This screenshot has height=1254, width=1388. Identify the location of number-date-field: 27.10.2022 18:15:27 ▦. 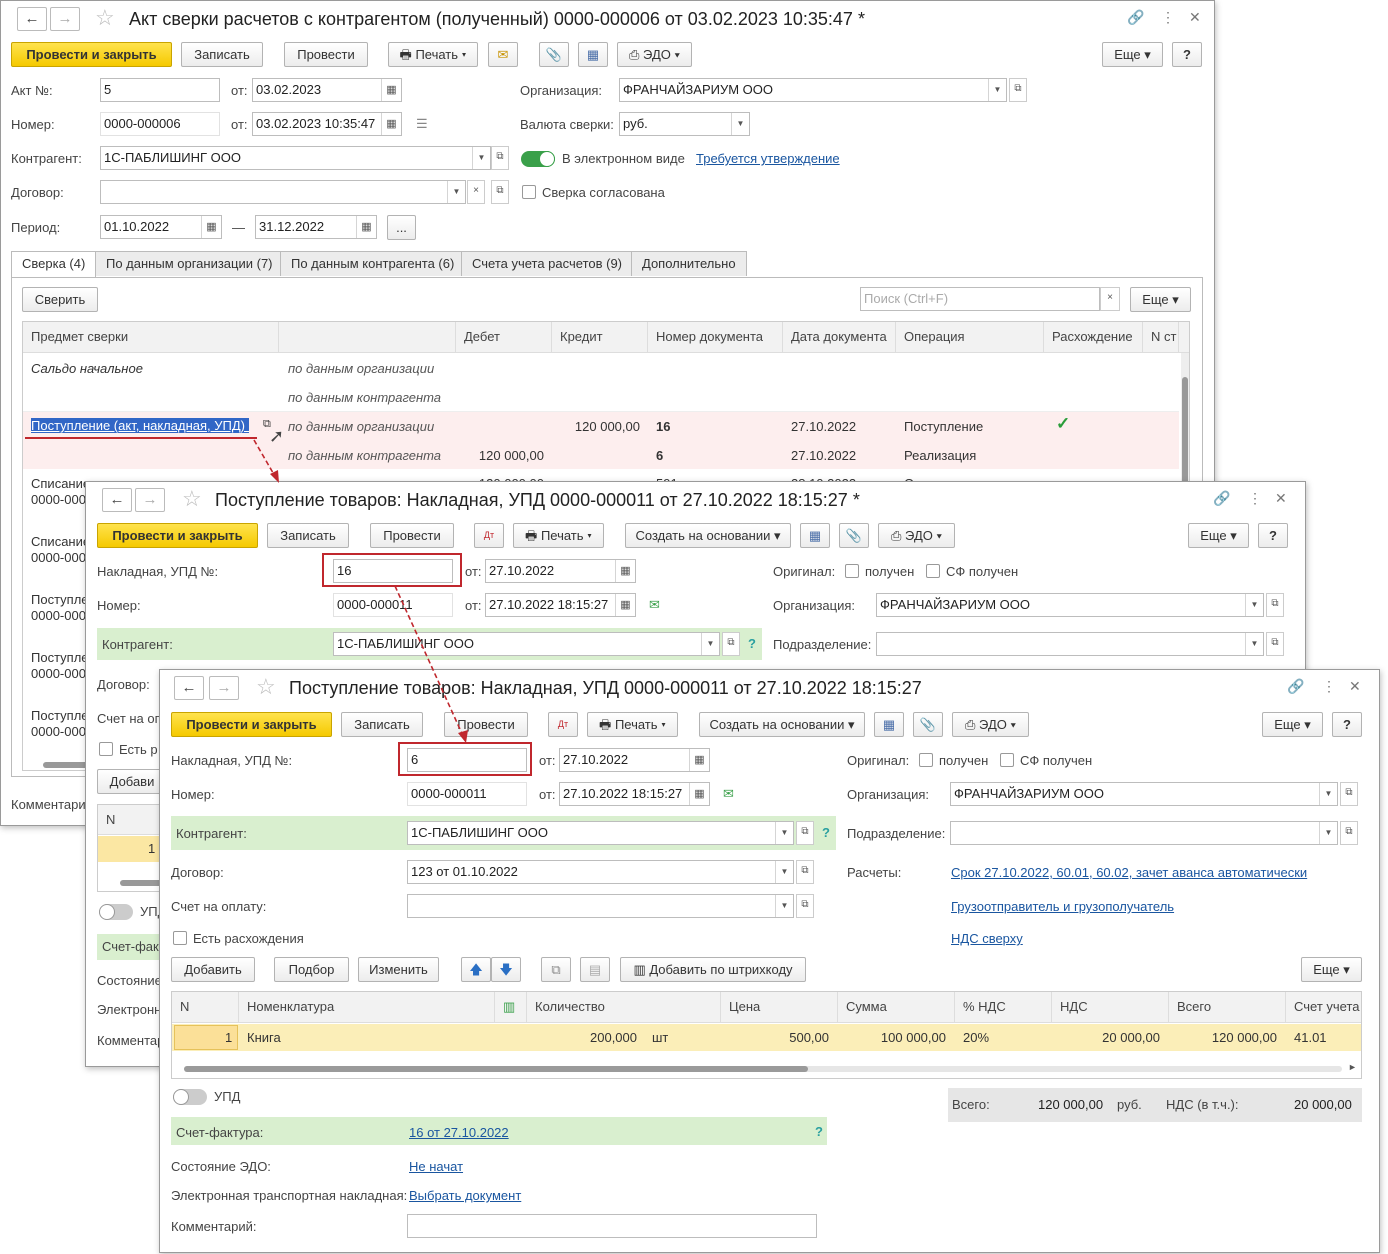
(560, 605).